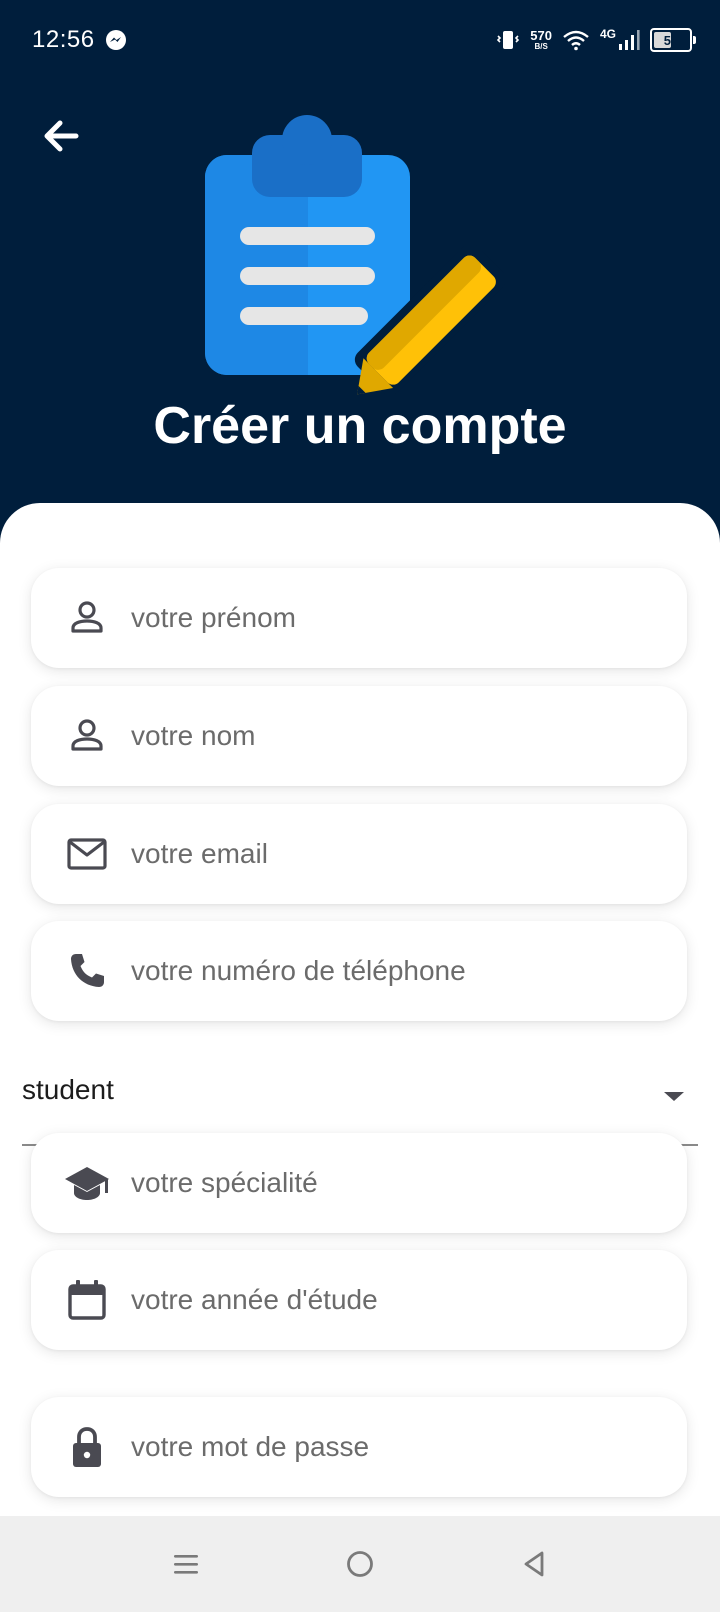  Describe the element at coordinates (116, 40) in the screenshot. I see `messenger-icon` at that location.